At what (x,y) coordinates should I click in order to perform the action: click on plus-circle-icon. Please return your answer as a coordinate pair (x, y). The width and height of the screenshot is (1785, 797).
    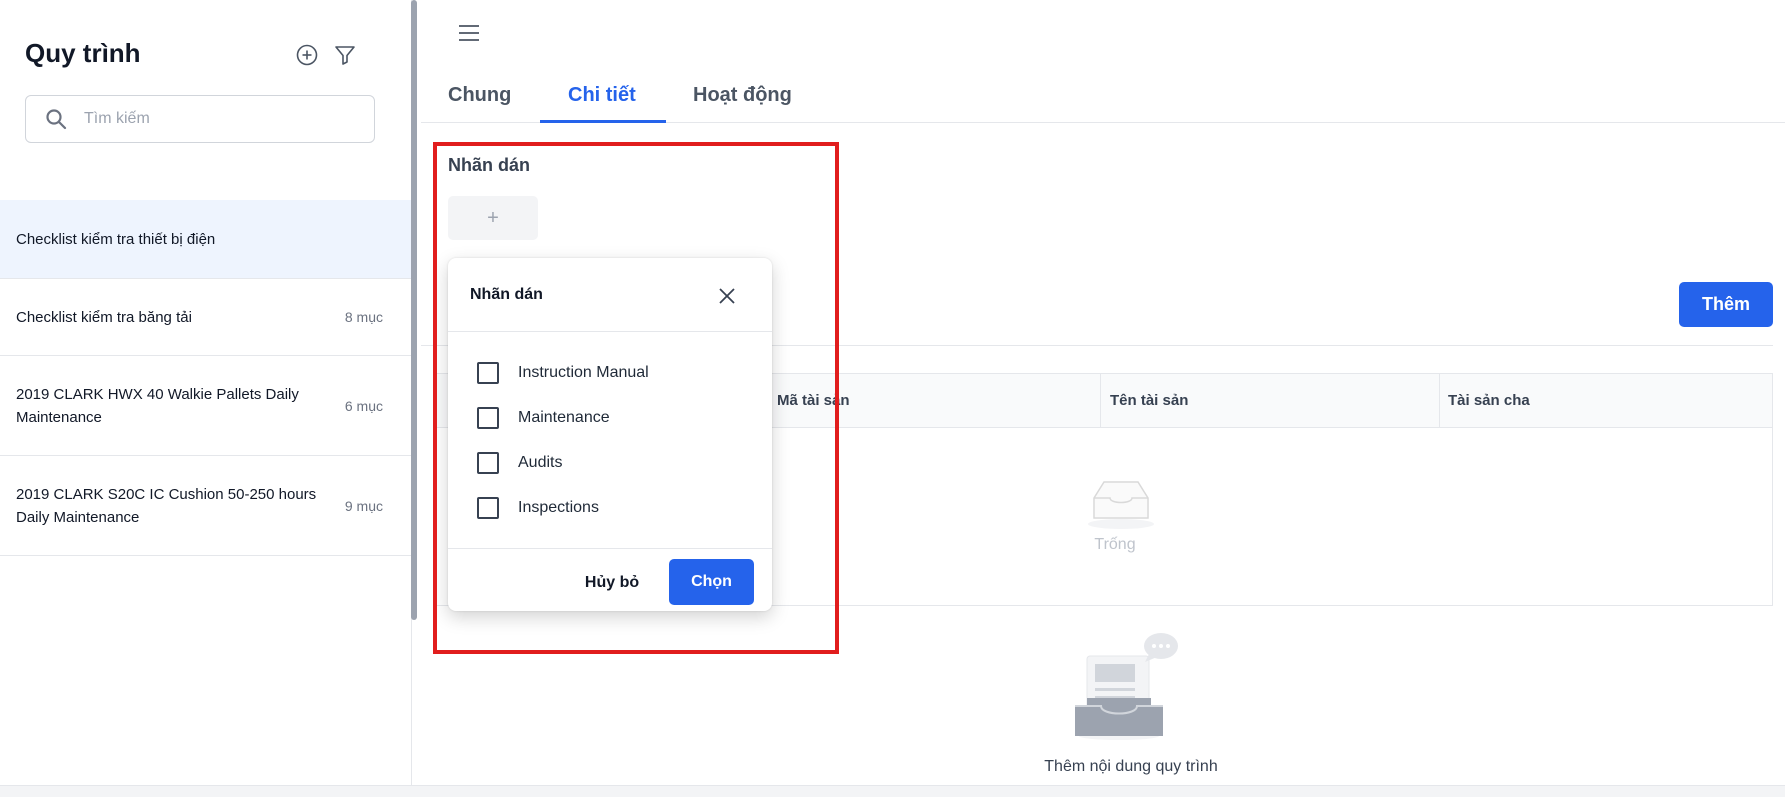
    Looking at the image, I should click on (307, 55).